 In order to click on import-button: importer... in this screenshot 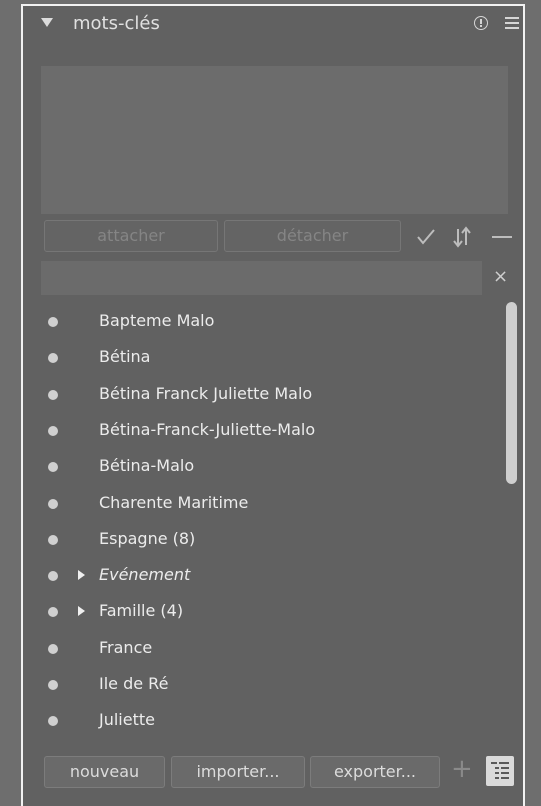, I will do `click(238, 772)`.